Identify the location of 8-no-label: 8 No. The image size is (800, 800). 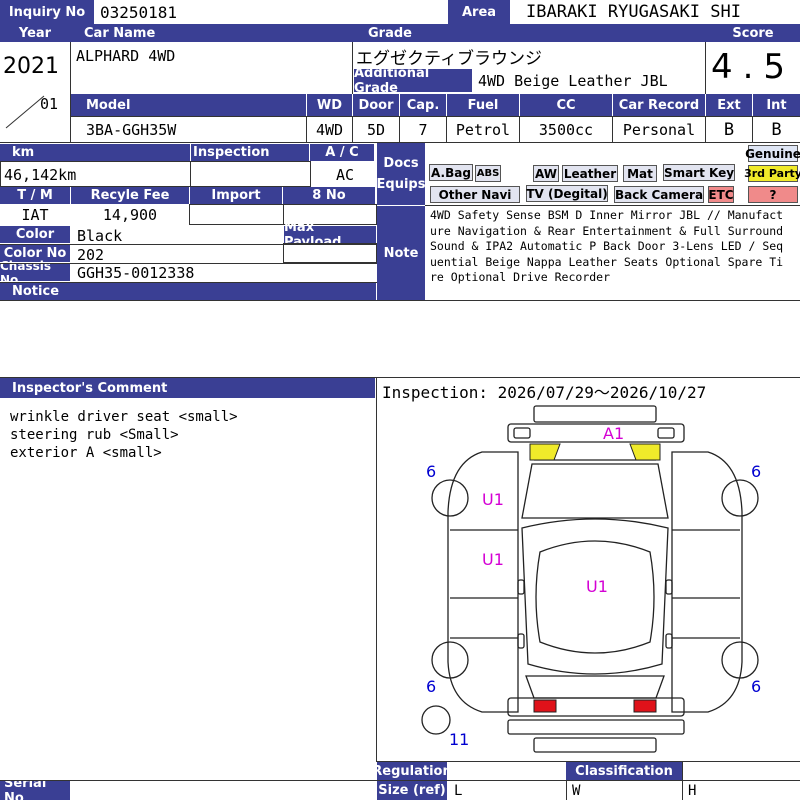
(329, 195).